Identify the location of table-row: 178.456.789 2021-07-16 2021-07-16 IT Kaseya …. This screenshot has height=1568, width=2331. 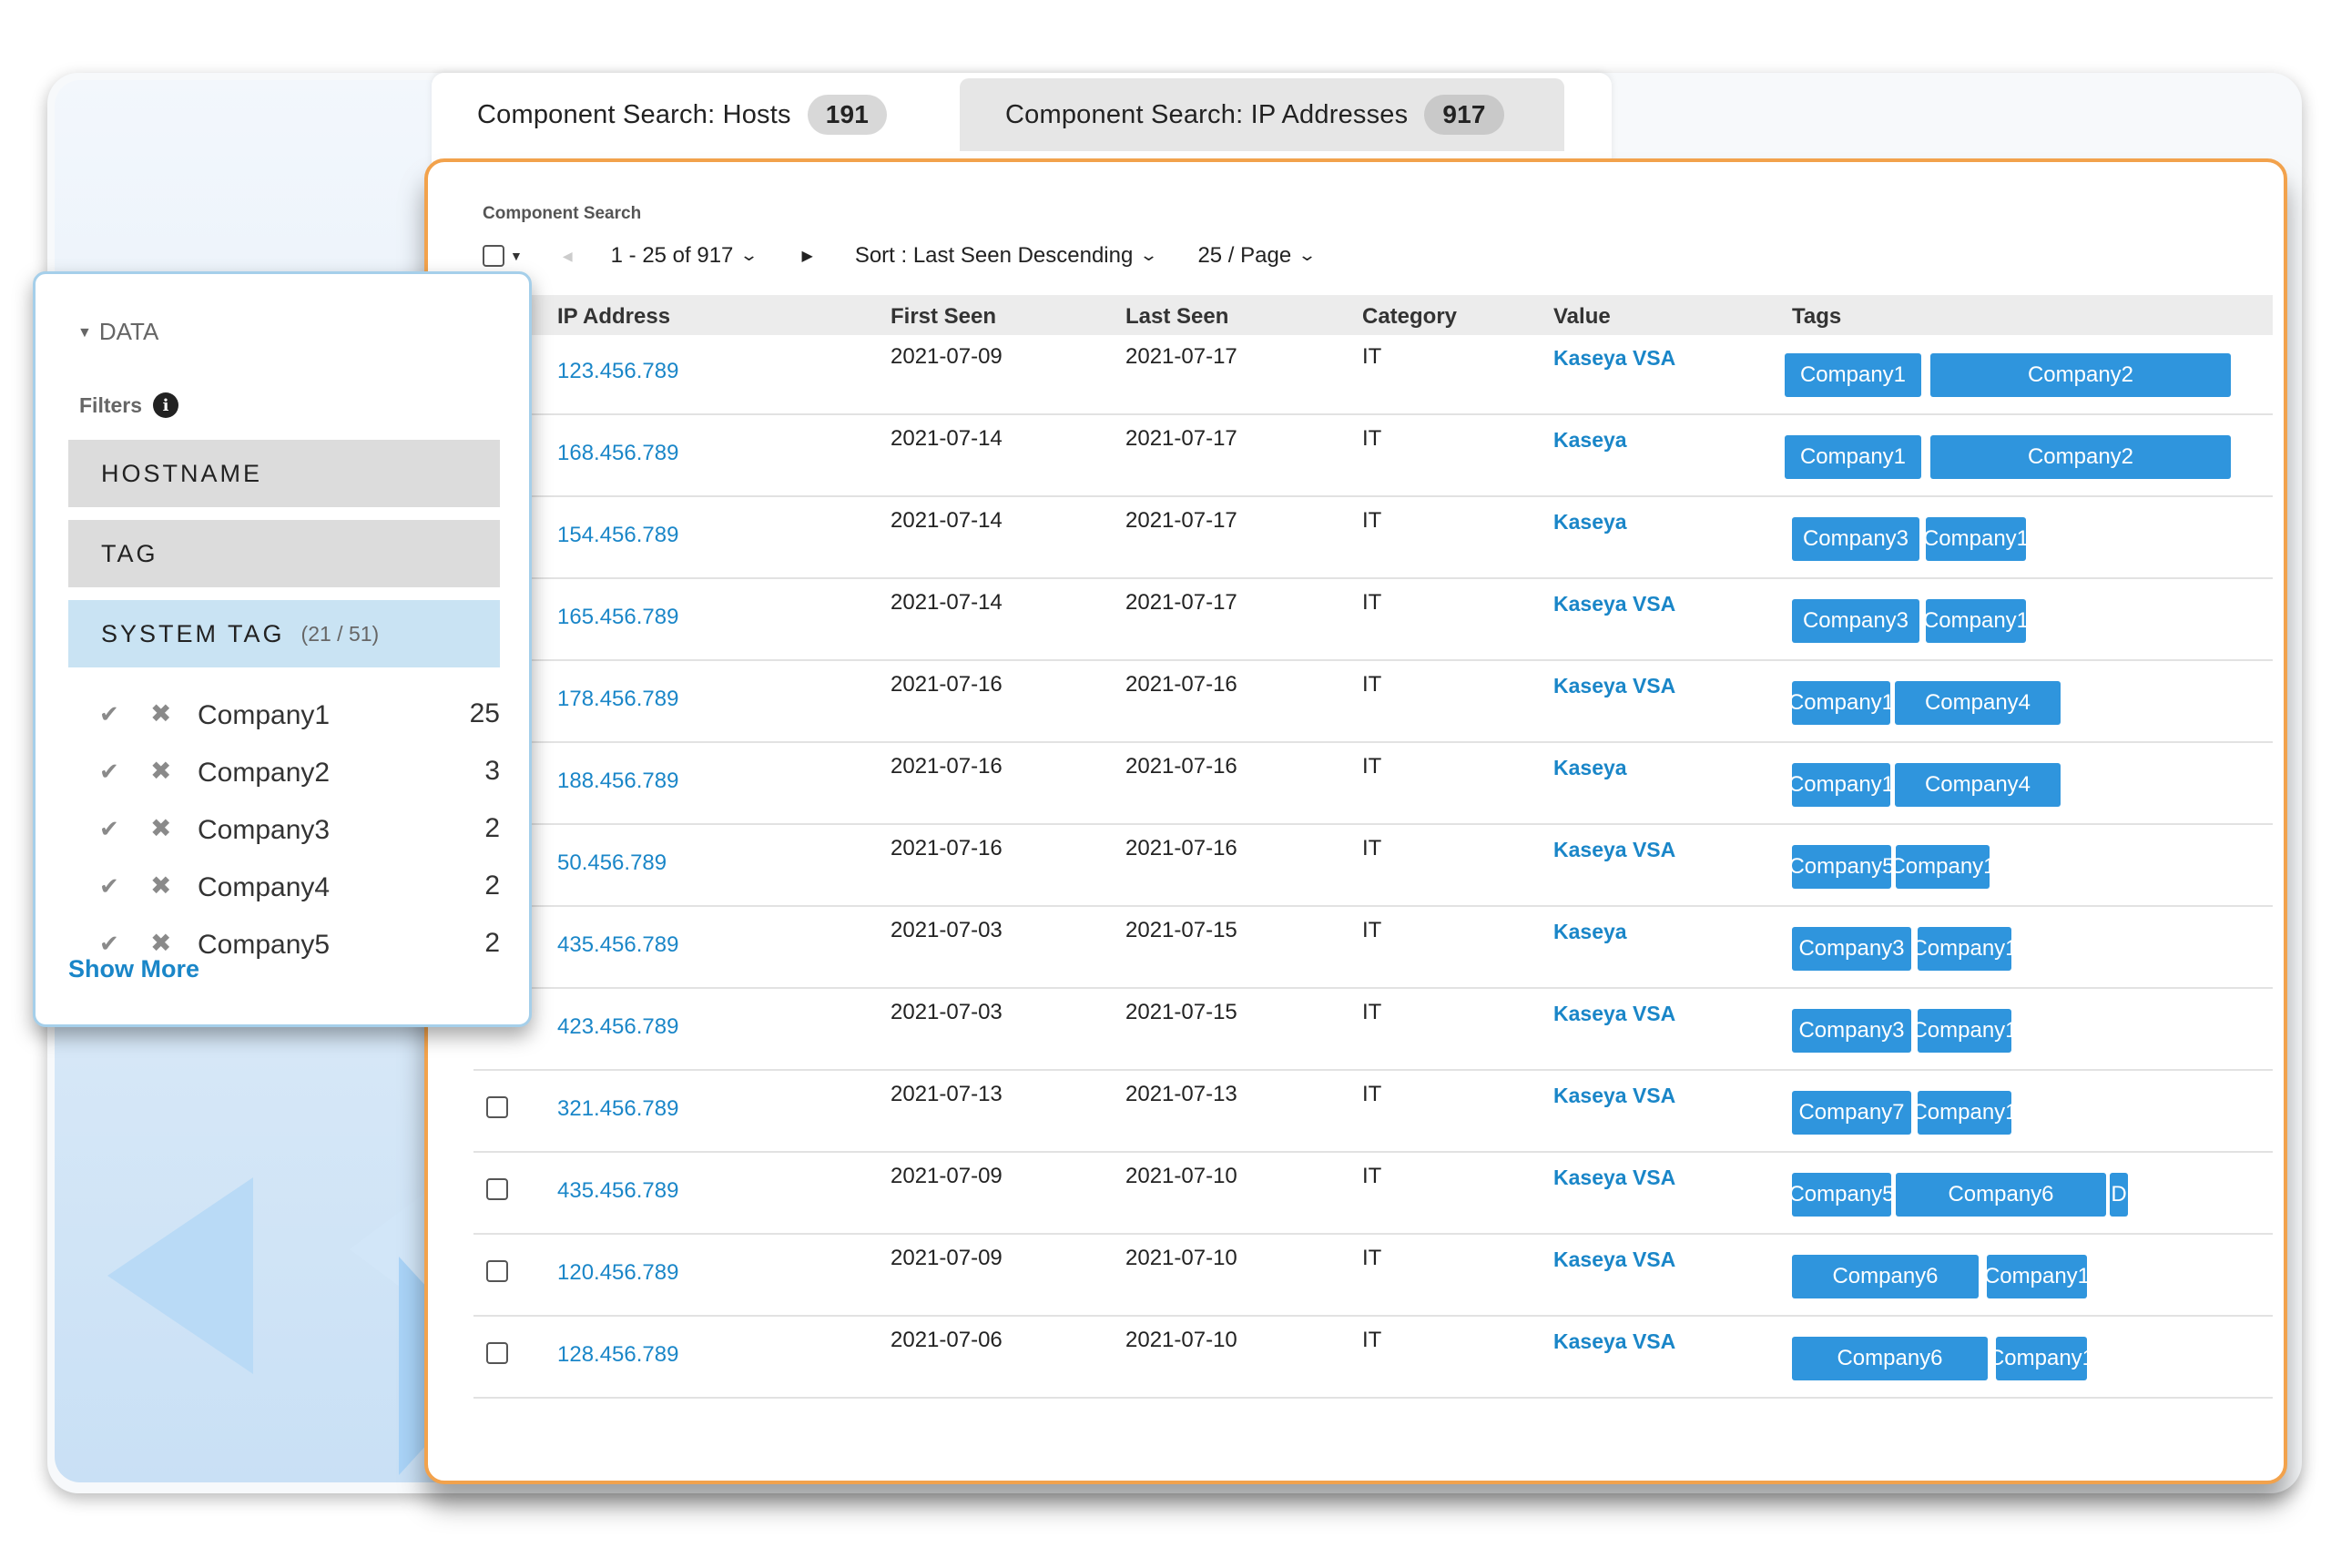
(1373, 703).